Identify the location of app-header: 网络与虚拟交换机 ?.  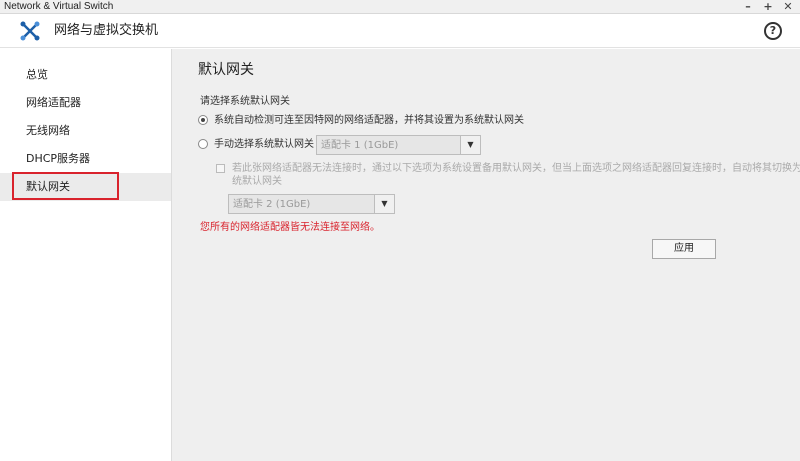
(400, 31).